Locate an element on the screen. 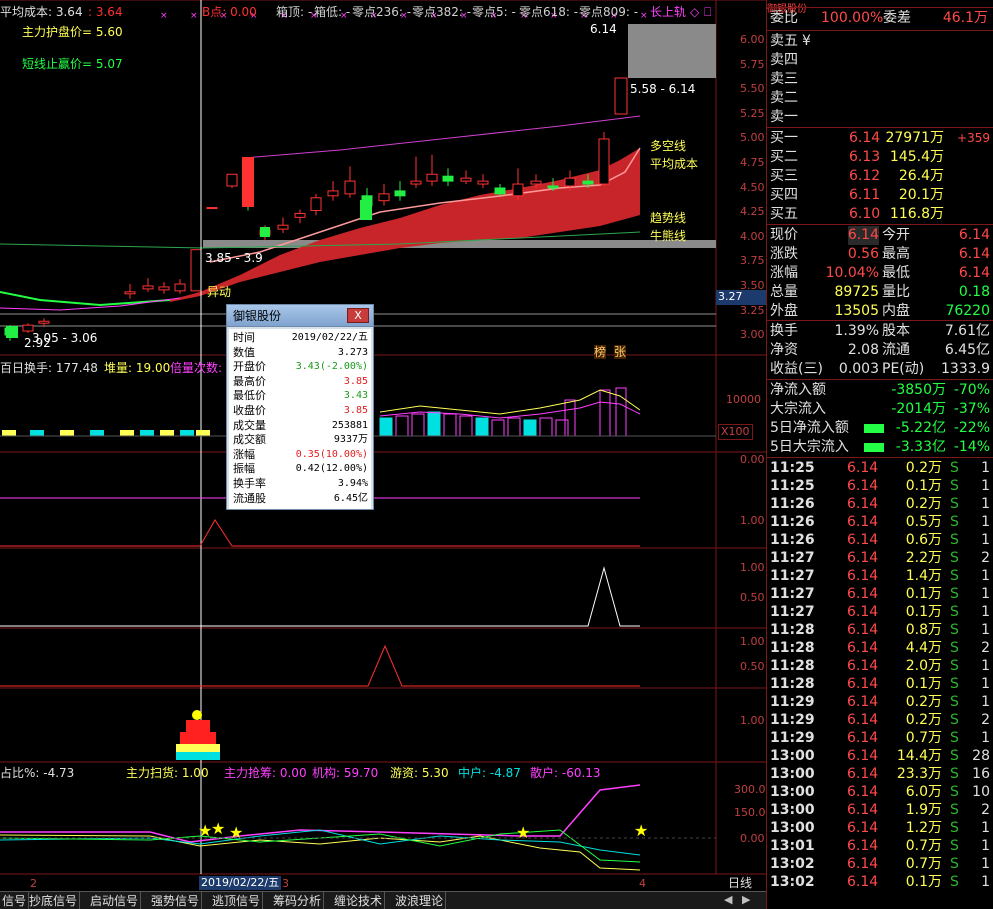  stat-label: 最低 is located at coordinates (896, 273).